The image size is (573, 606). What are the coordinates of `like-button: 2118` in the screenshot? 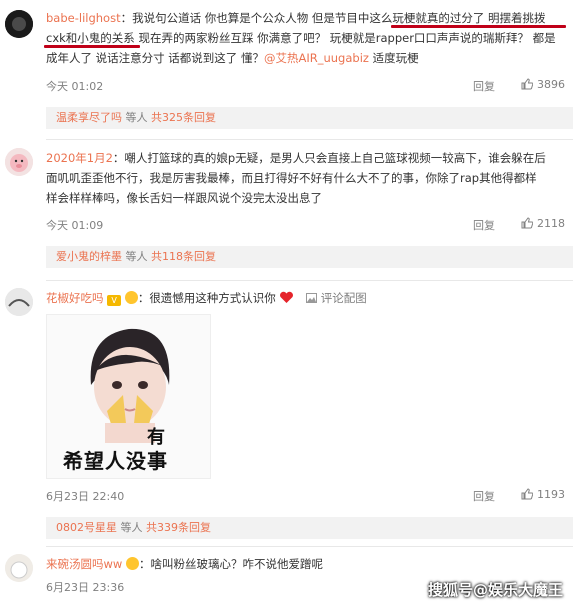 It's located at (543, 223).